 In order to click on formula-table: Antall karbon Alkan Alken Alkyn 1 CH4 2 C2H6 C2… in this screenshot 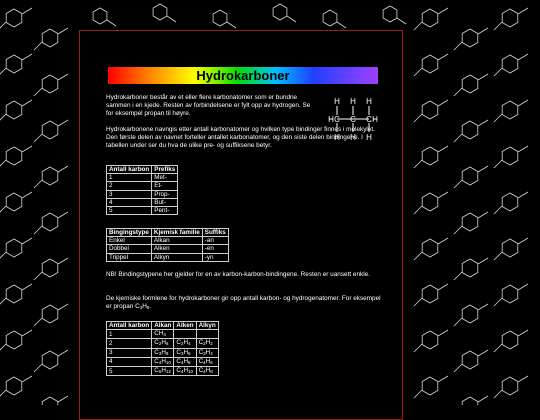, I will do `click(162, 348)`.